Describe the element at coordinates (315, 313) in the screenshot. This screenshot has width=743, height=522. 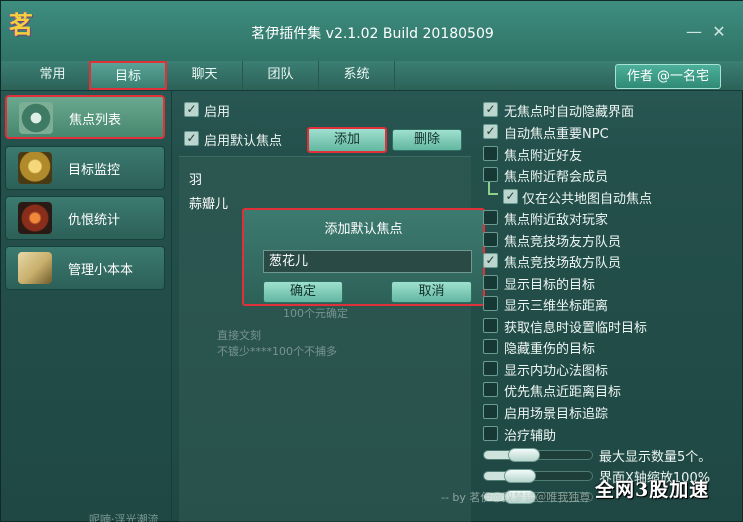
I see `faded-text: 100个元确定` at that location.